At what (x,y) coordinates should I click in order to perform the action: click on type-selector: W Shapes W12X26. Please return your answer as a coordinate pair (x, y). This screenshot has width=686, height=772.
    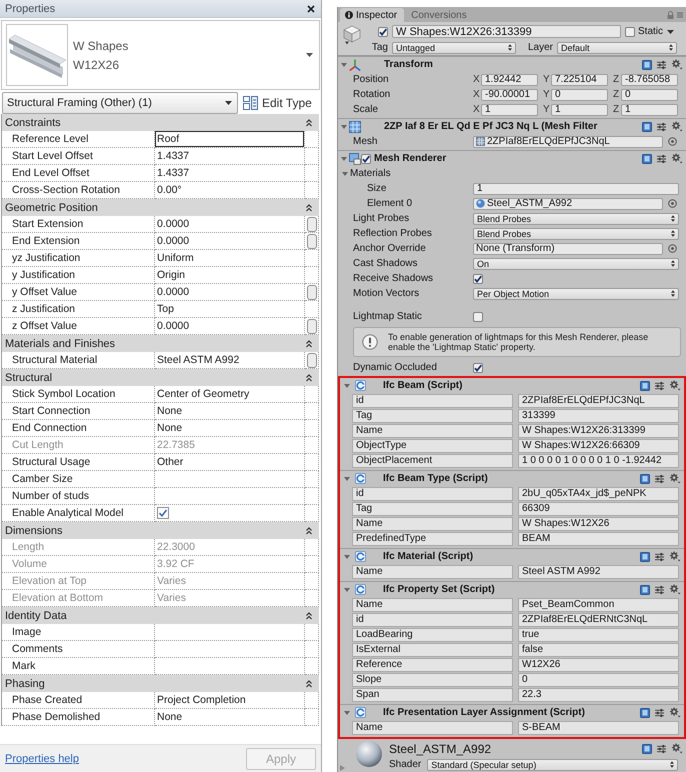
    Looking at the image, I should click on (160, 55).